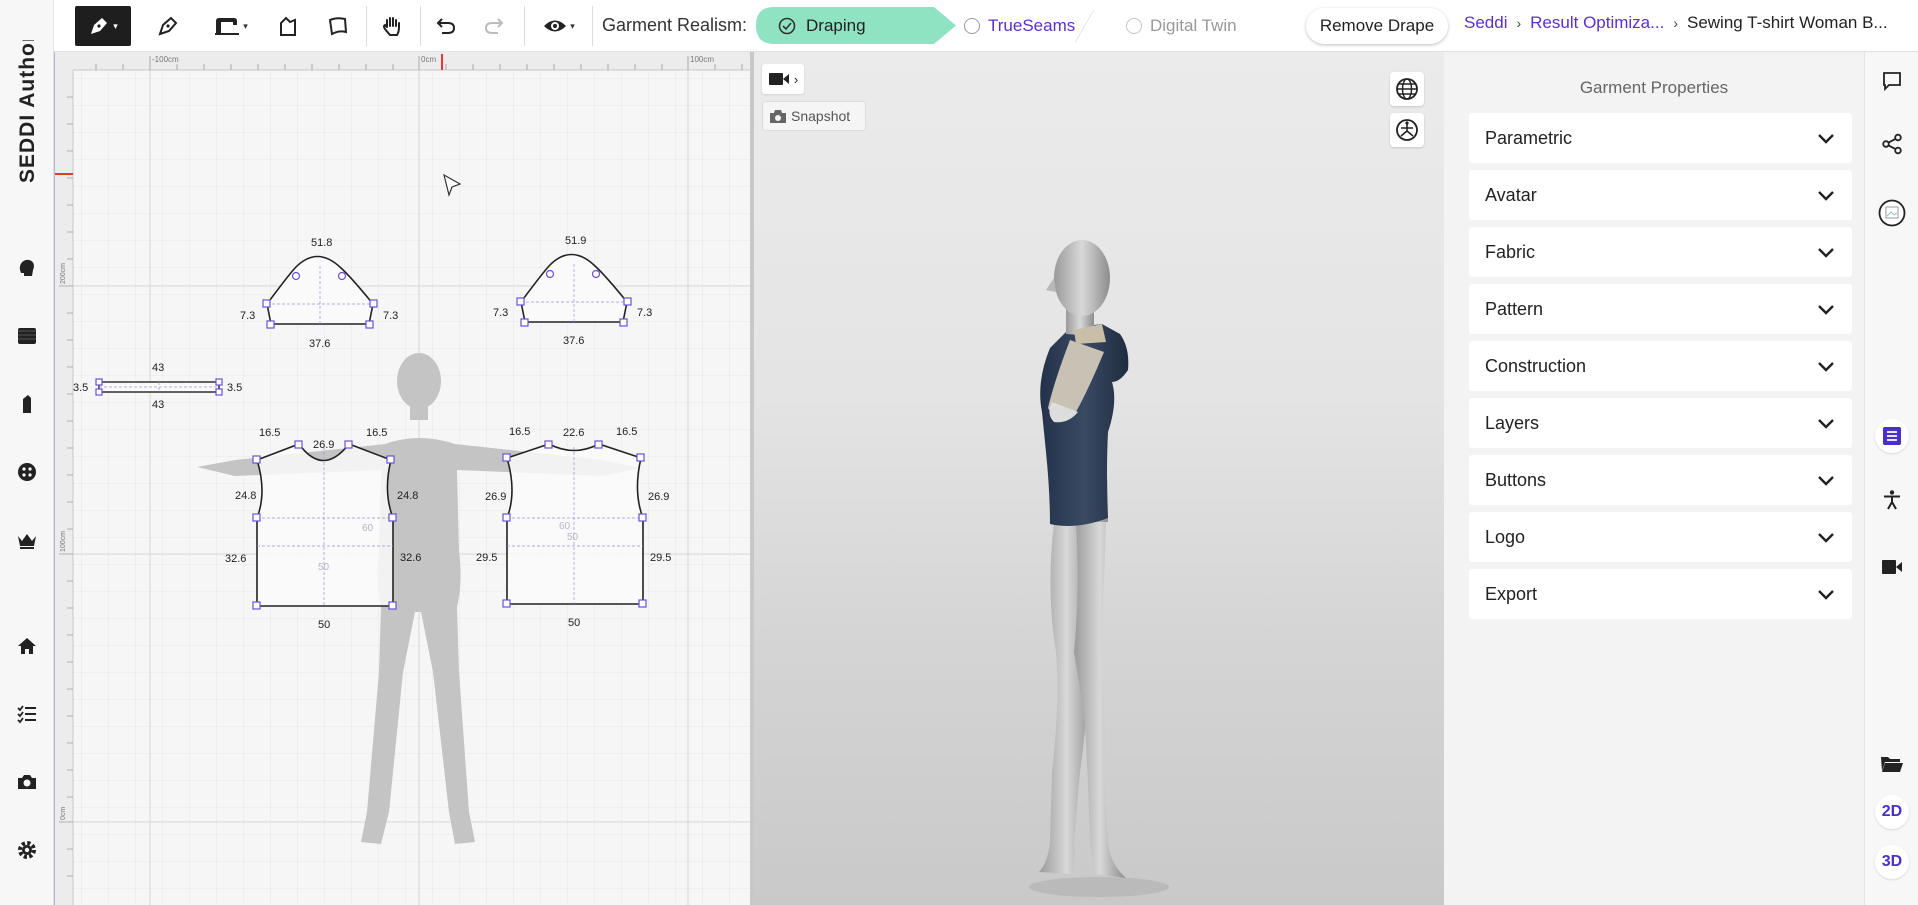 This screenshot has width=1918, height=905. What do you see at coordinates (494, 26) in the screenshot?
I see `redo-button` at bounding box center [494, 26].